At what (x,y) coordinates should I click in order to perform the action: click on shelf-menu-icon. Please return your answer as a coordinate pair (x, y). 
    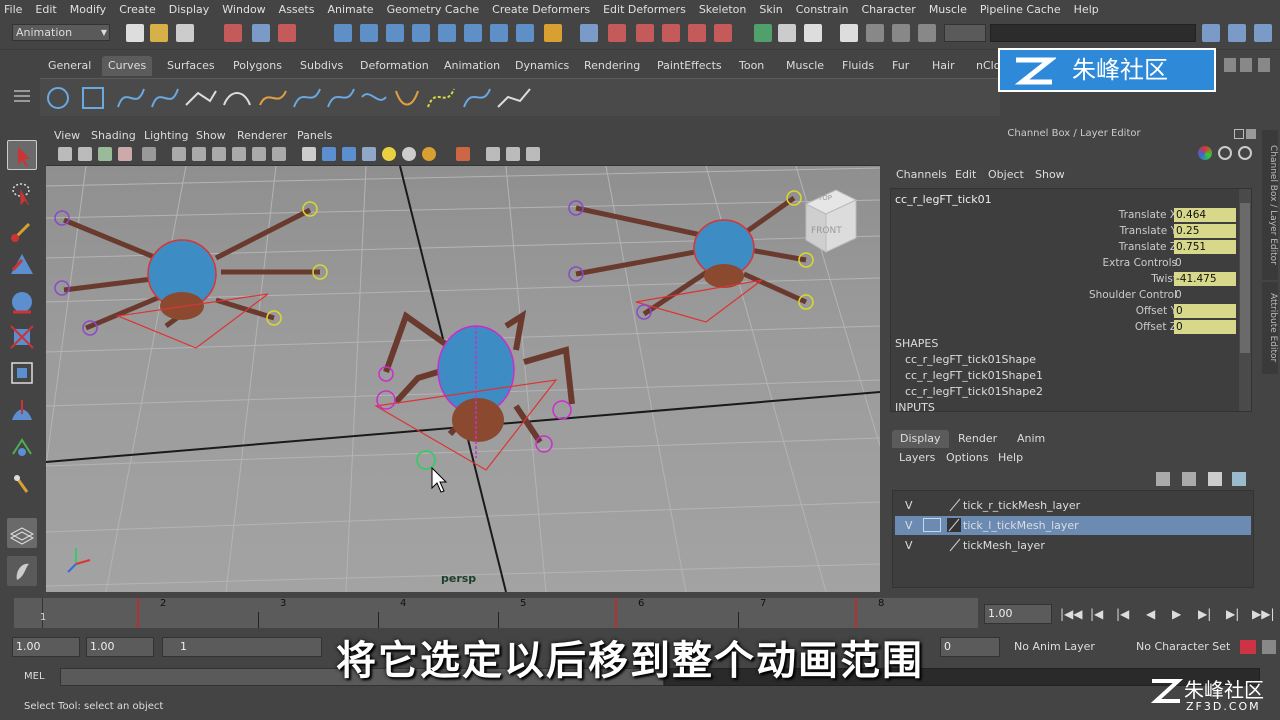
    Looking at the image, I should click on (22, 91).